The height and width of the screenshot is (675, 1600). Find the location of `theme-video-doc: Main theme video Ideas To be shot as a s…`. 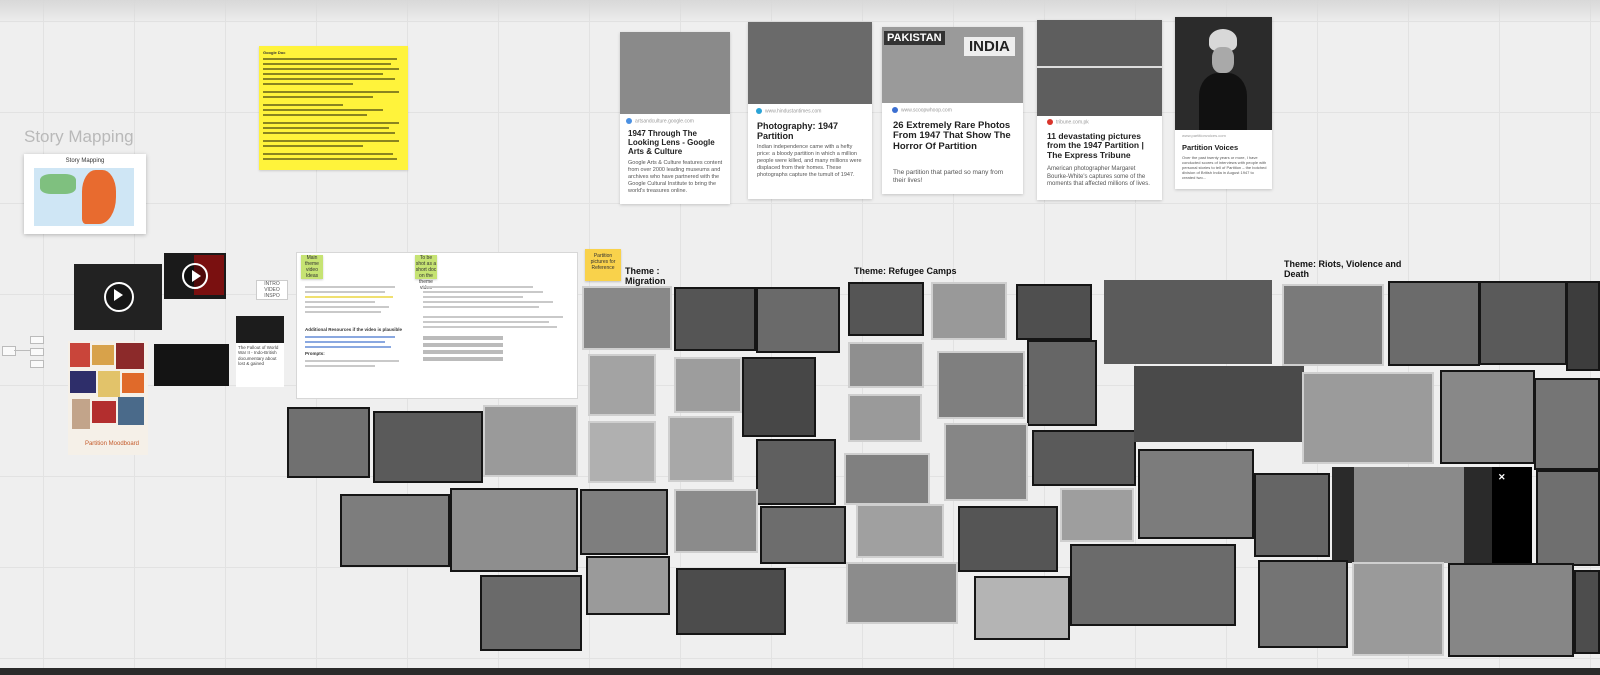

theme-video-doc: Main theme video Ideas To be shot as a s… is located at coordinates (437, 325).